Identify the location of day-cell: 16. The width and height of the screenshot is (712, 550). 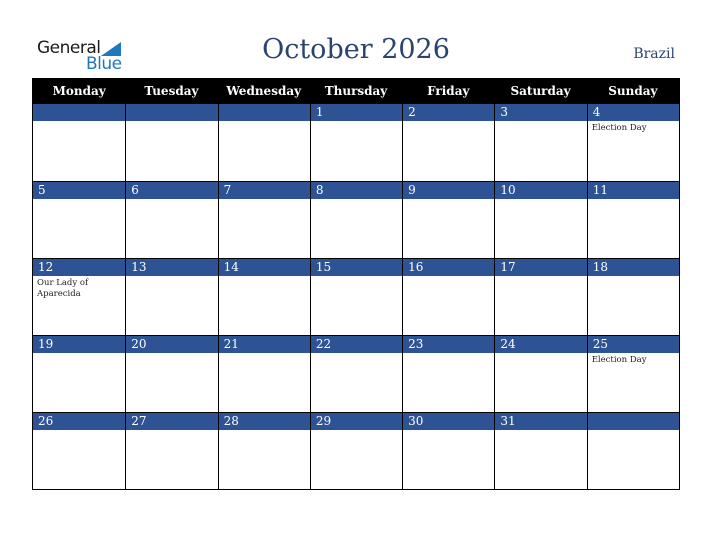
(448, 297).